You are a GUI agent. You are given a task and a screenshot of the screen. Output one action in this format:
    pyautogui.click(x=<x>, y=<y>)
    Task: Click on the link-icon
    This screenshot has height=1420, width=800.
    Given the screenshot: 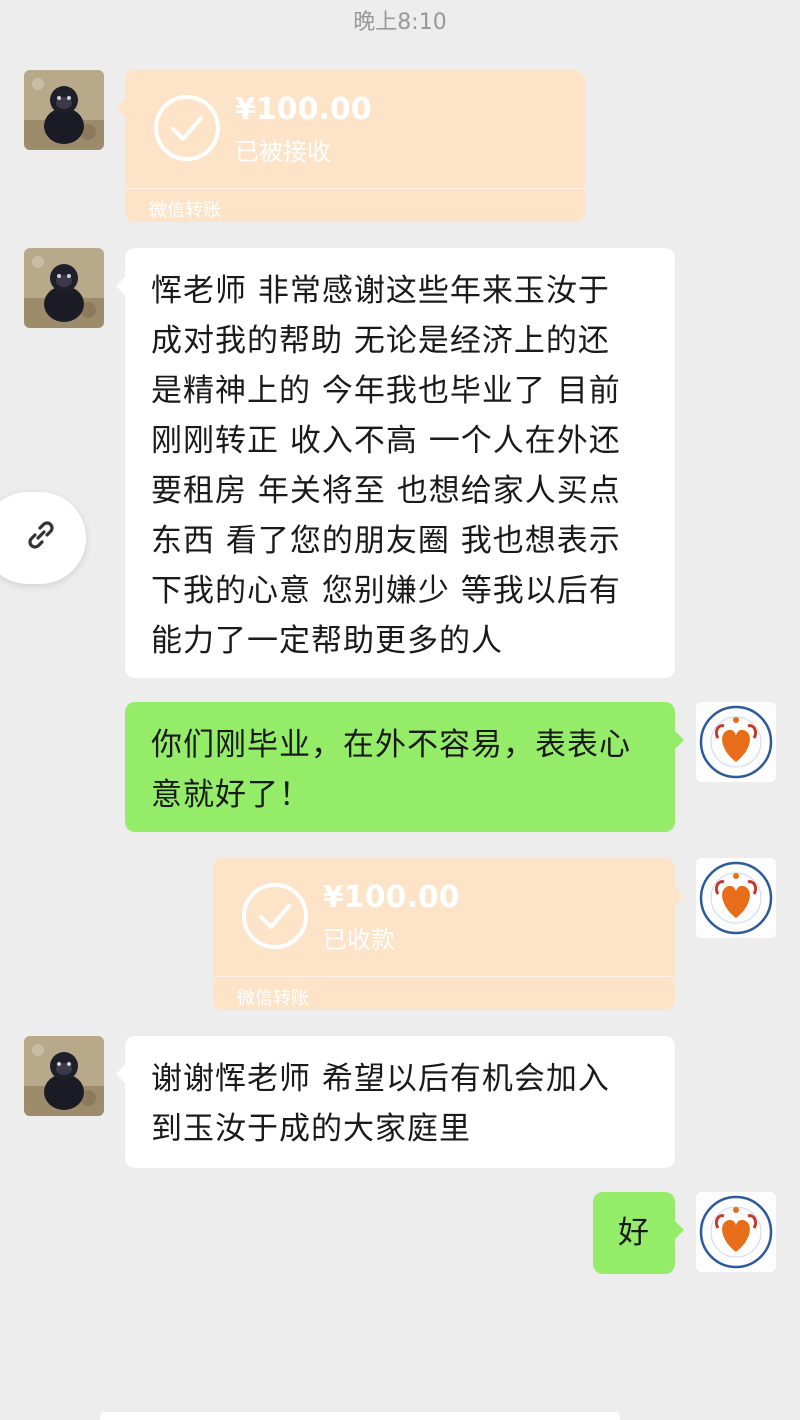 What is the action you would take?
    pyautogui.click(x=41, y=535)
    